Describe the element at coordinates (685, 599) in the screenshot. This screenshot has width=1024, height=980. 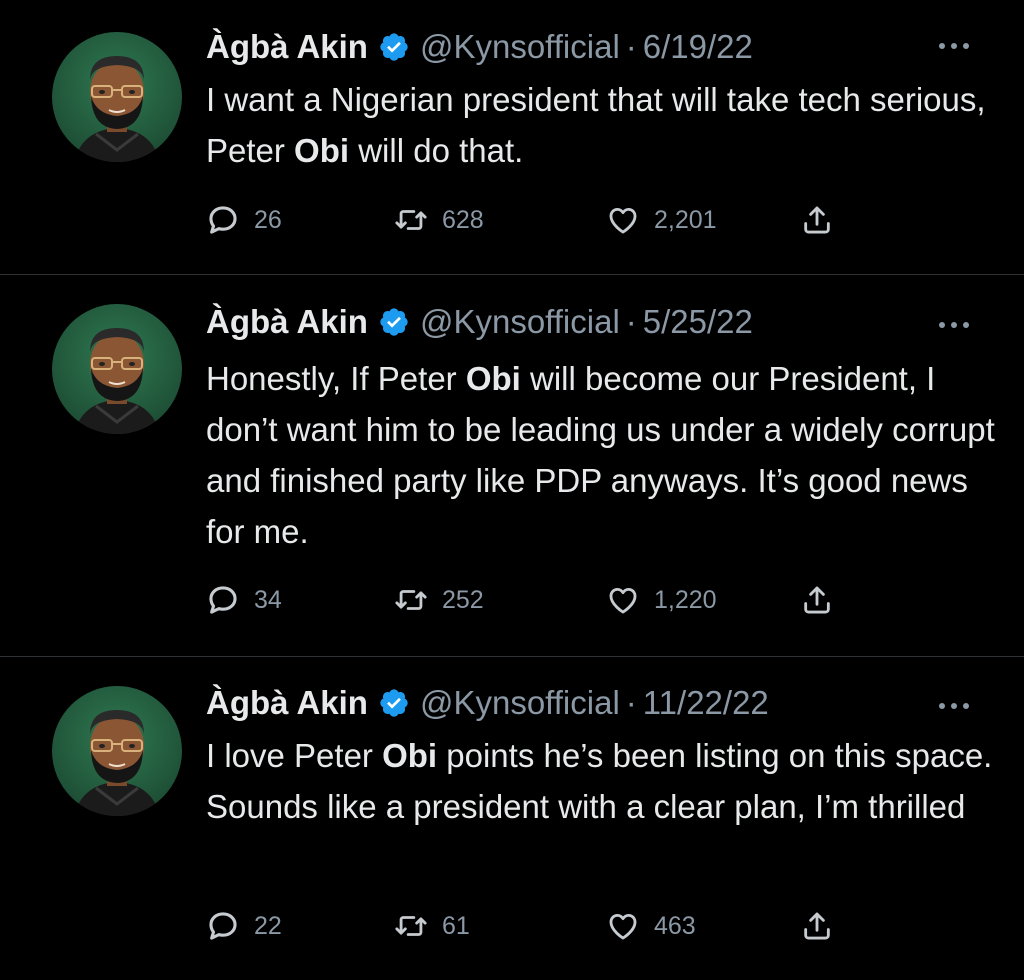
I see `like-count: 1,220` at that location.